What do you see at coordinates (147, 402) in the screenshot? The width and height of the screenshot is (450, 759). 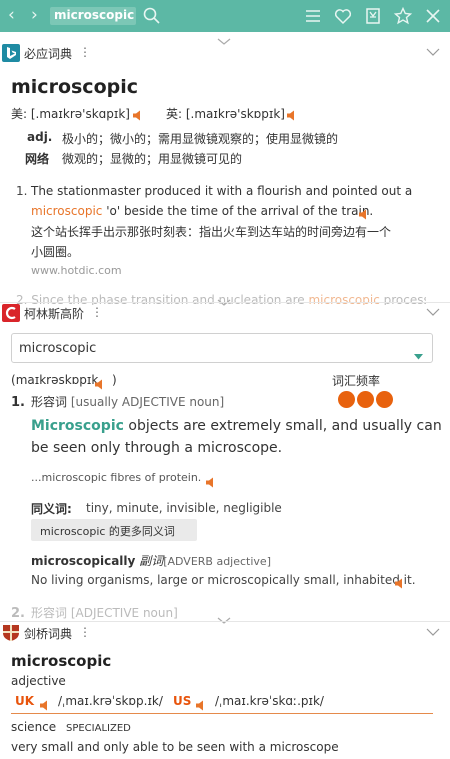 I see `sense-1-pos-en: [usually ADJECTIVE noun]` at bounding box center [147, 402].